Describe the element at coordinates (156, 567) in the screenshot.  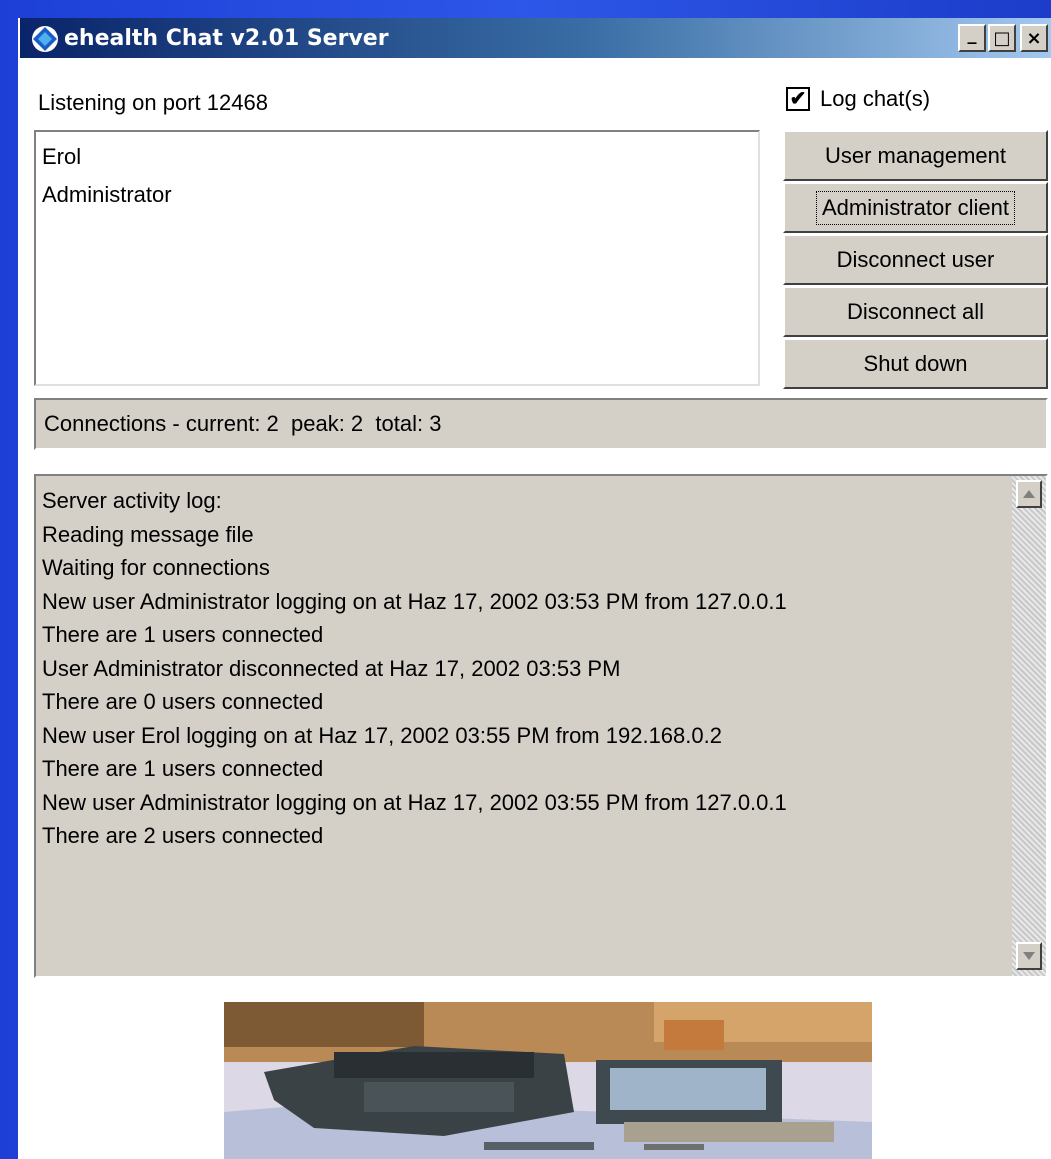
I see `log-line: Waiting for connections` at that location.